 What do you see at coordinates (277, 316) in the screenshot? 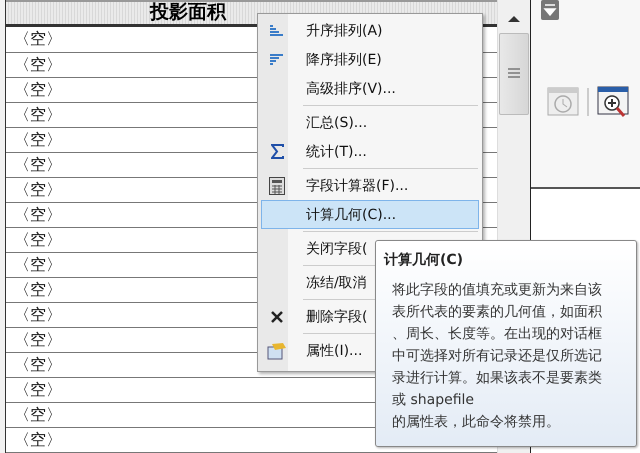
I see `close-icon` at bounding box center [277, 316].